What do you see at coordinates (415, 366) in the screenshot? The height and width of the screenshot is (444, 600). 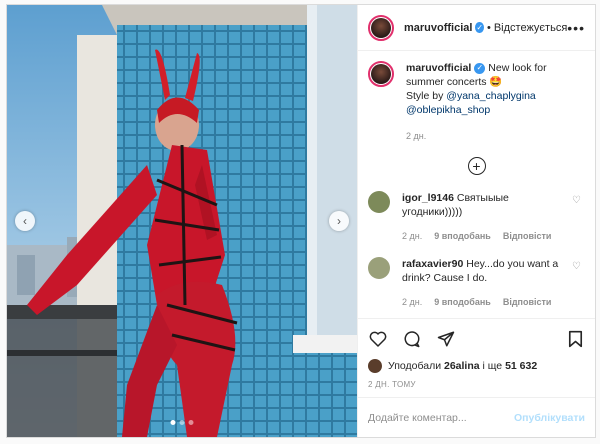 I see `likes-prefix: Уподобали` at bounding box center [415, 366].